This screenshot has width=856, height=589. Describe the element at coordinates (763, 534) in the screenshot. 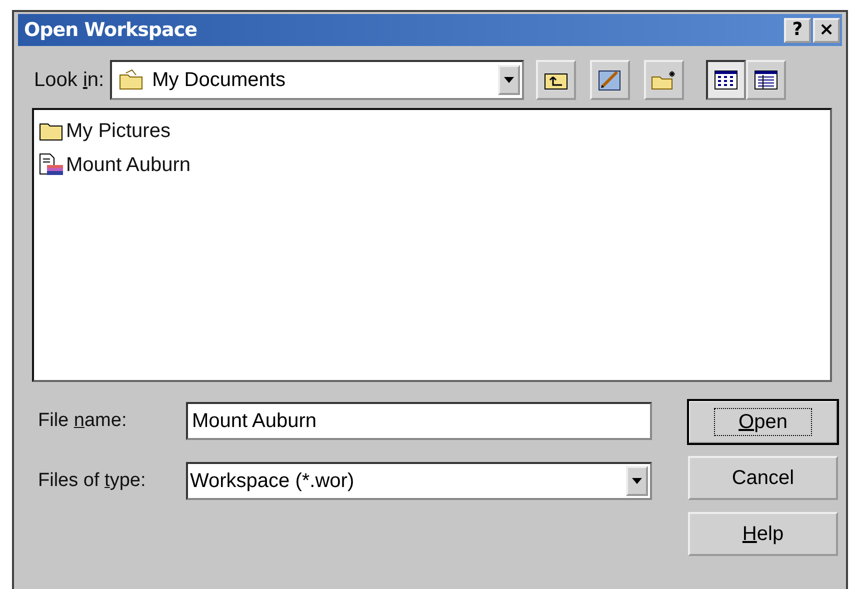

I see `dialog-button: Help` at that location.